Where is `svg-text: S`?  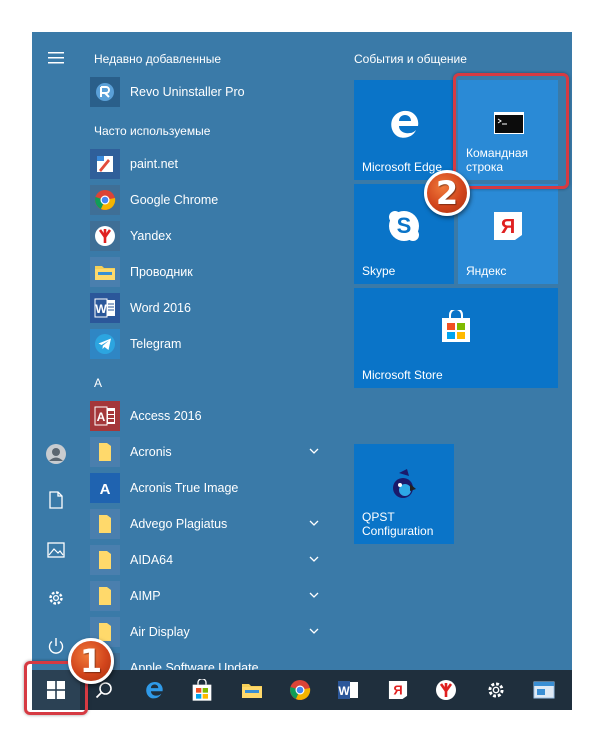
svg-text: S is located at coordinates (404, 225).